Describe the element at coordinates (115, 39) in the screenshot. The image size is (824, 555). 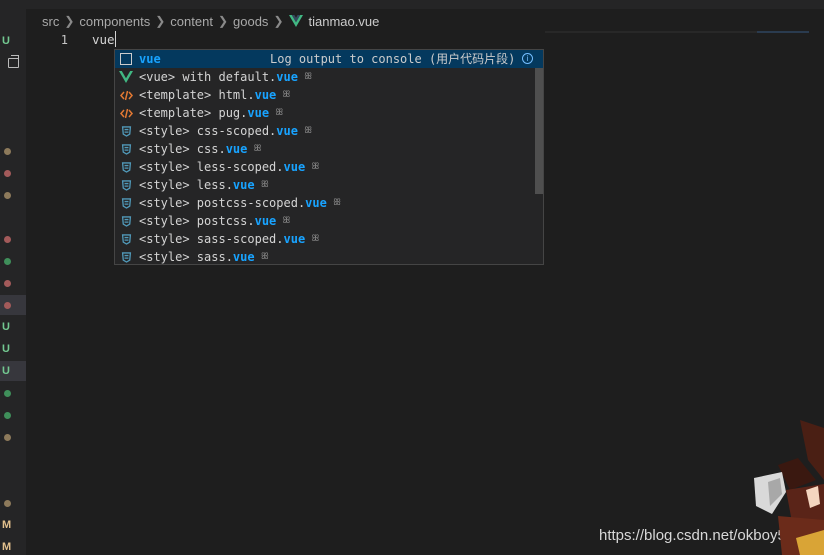
I see `text-cursor` at that location.